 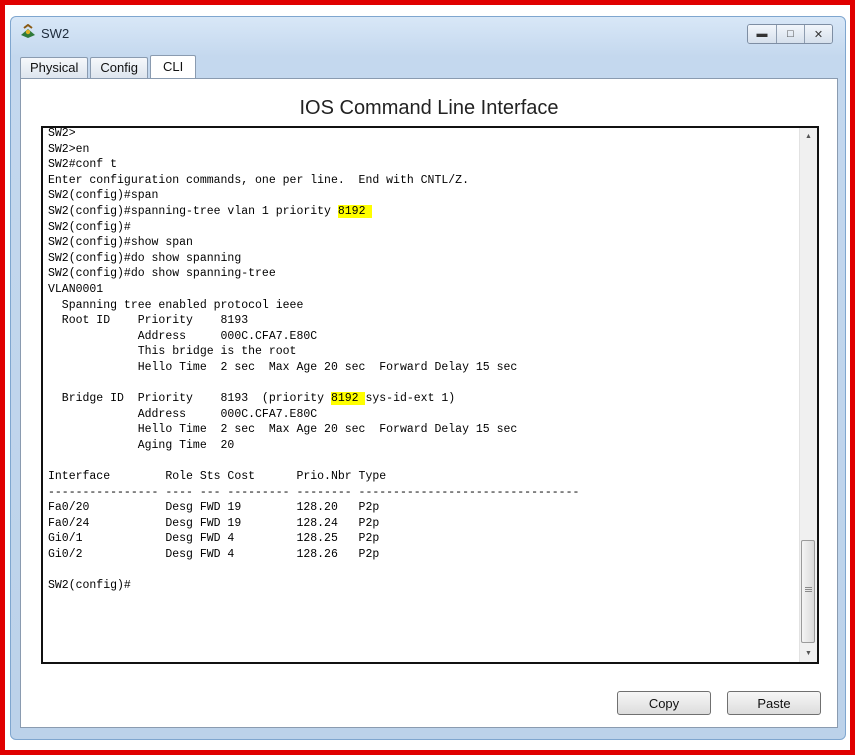 I want to click on terminal-line: Interface Role Sts Cost Prio.Nbr Type, so click(x=217, y=477).